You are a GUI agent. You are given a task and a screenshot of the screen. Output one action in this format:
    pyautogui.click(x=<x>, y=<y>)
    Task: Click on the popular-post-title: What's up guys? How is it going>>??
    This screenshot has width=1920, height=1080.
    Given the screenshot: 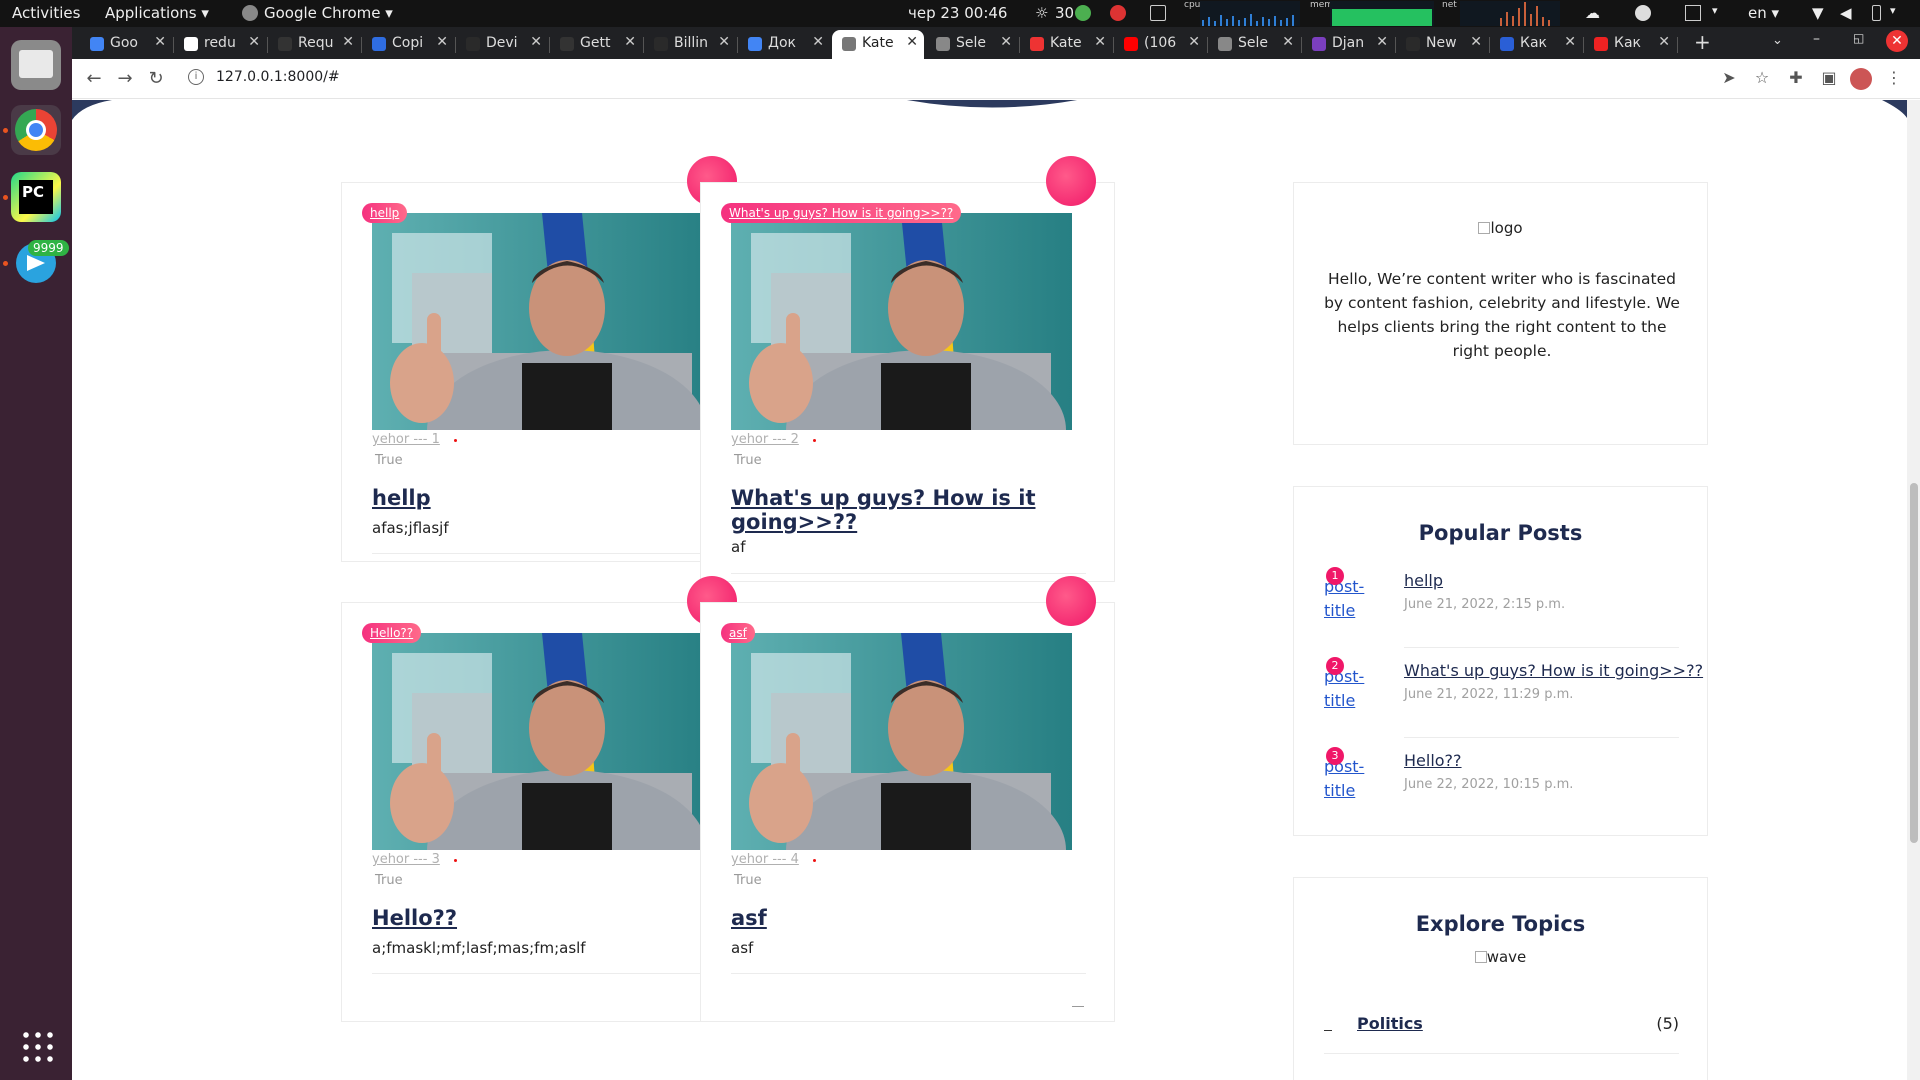 What is the action you would take?
    pyautogui.click(x=1553, y=670)
    